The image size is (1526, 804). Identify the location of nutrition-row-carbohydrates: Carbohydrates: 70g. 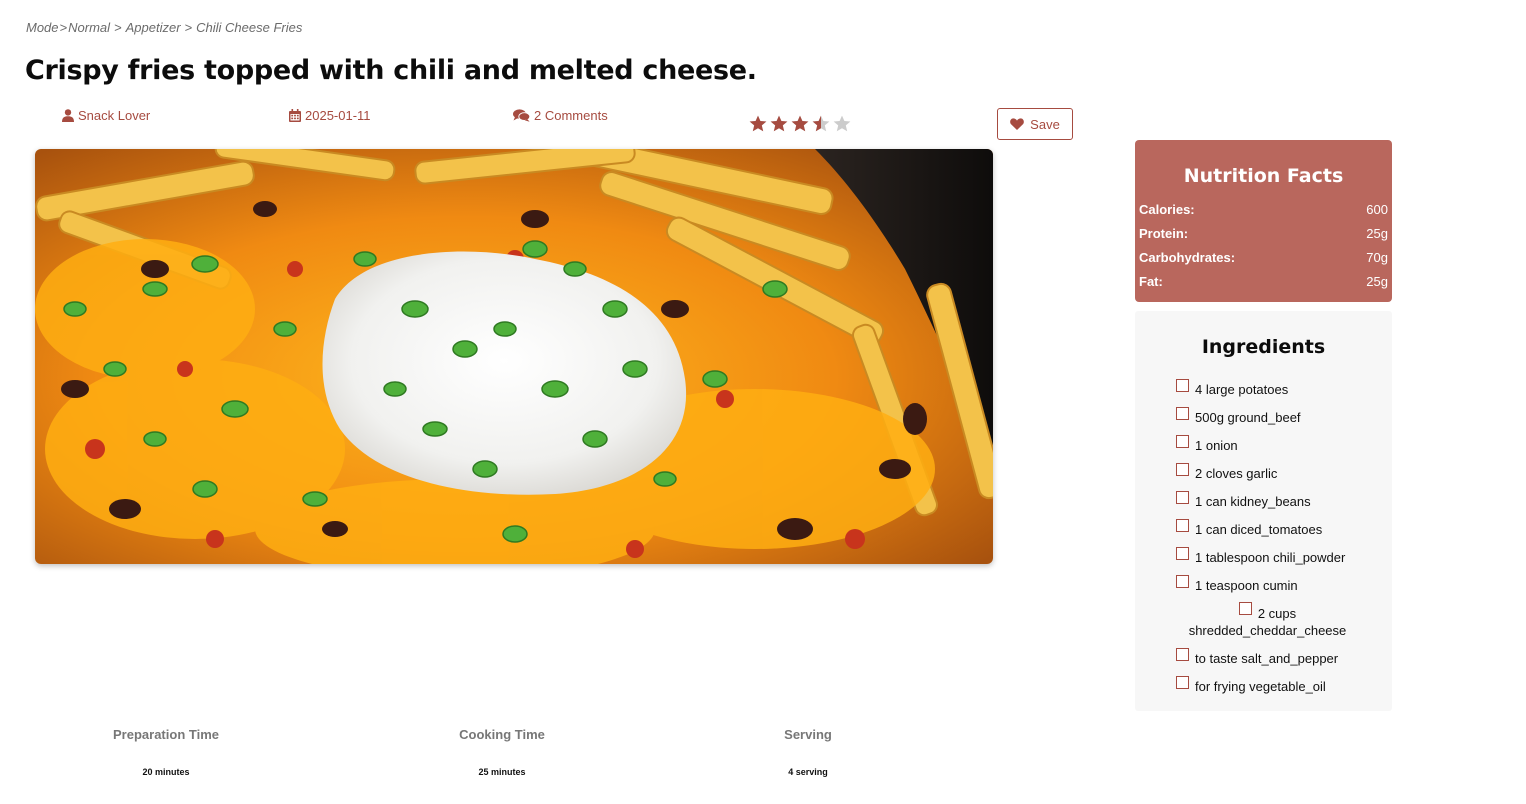
(1263, 258).